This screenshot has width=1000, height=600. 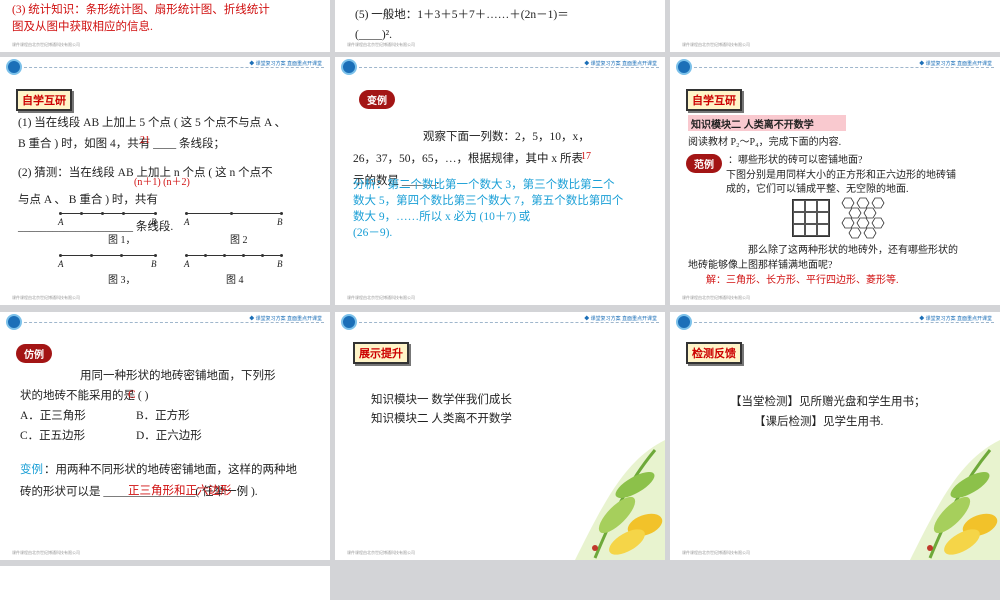 I want to click on option-b: B．正方形, so click(x=163, y=416).